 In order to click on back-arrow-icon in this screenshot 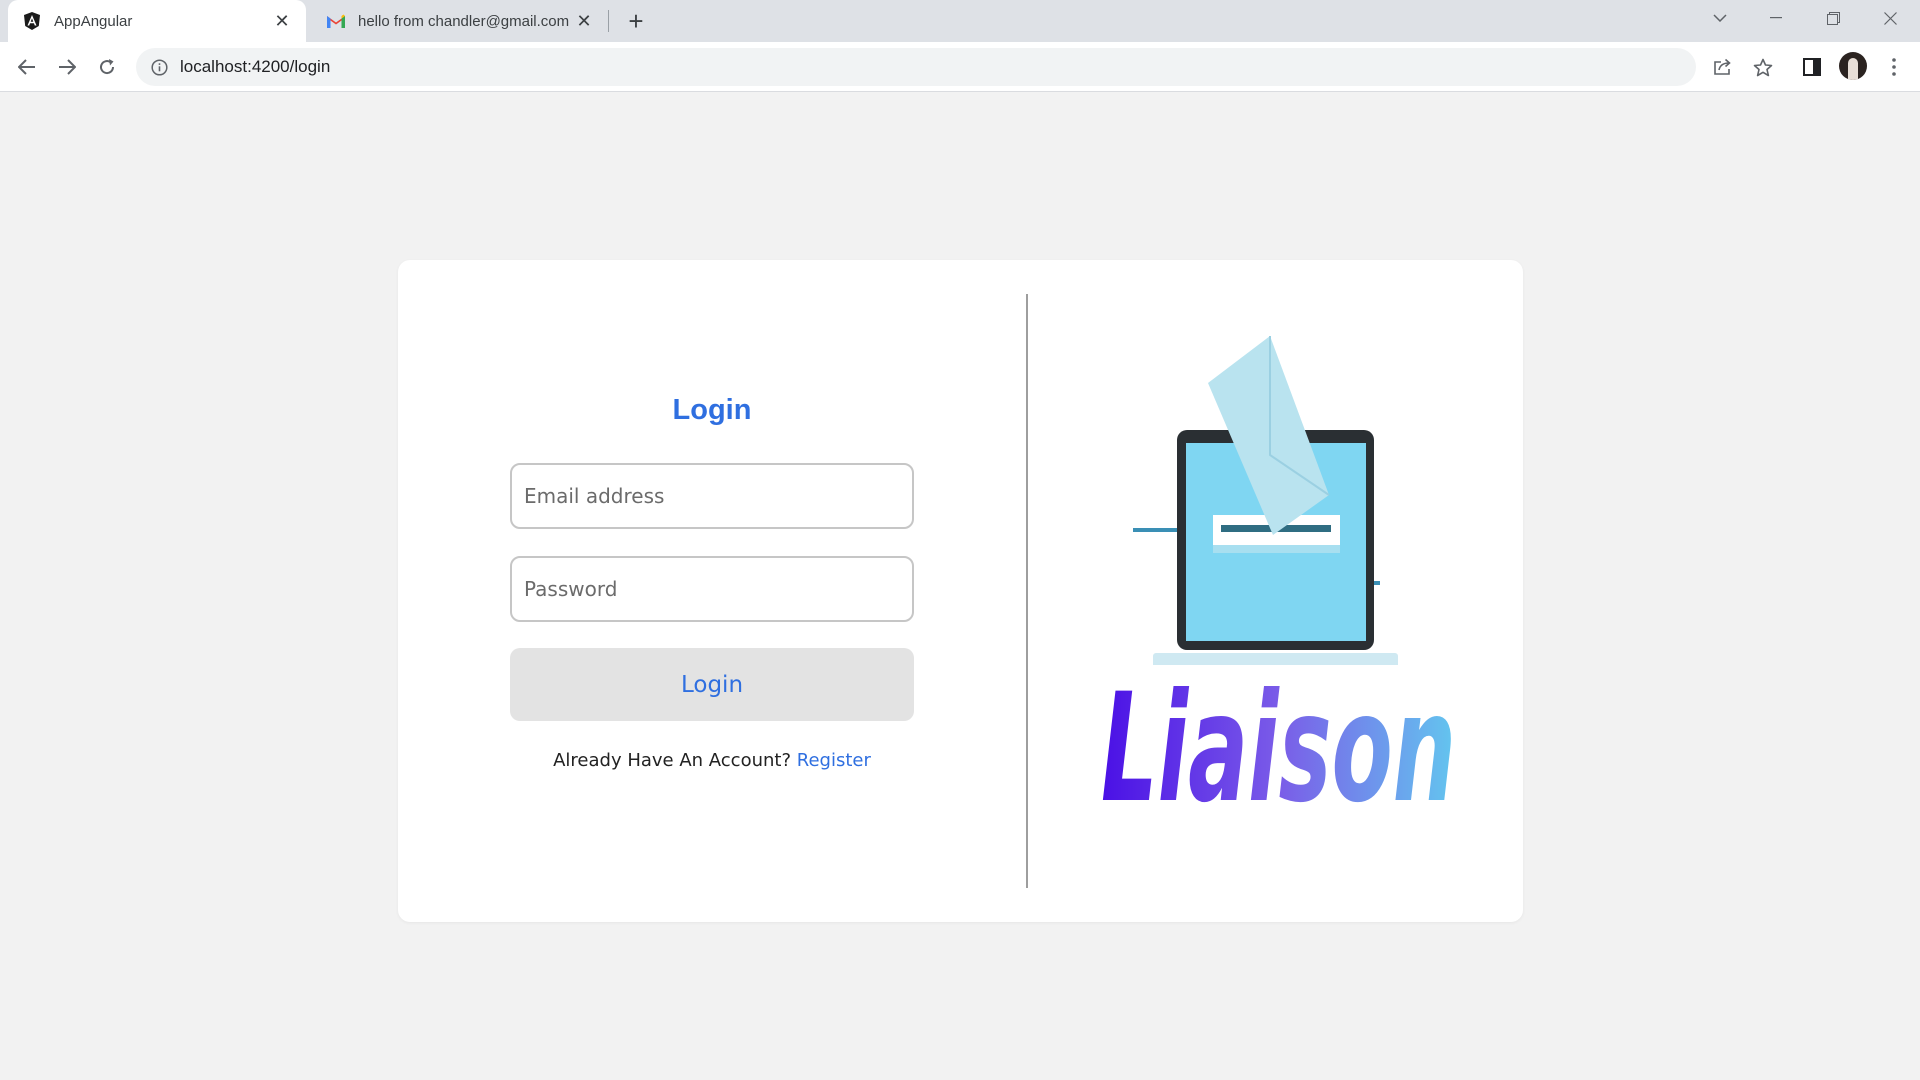, I will do `click(27, 67)`.